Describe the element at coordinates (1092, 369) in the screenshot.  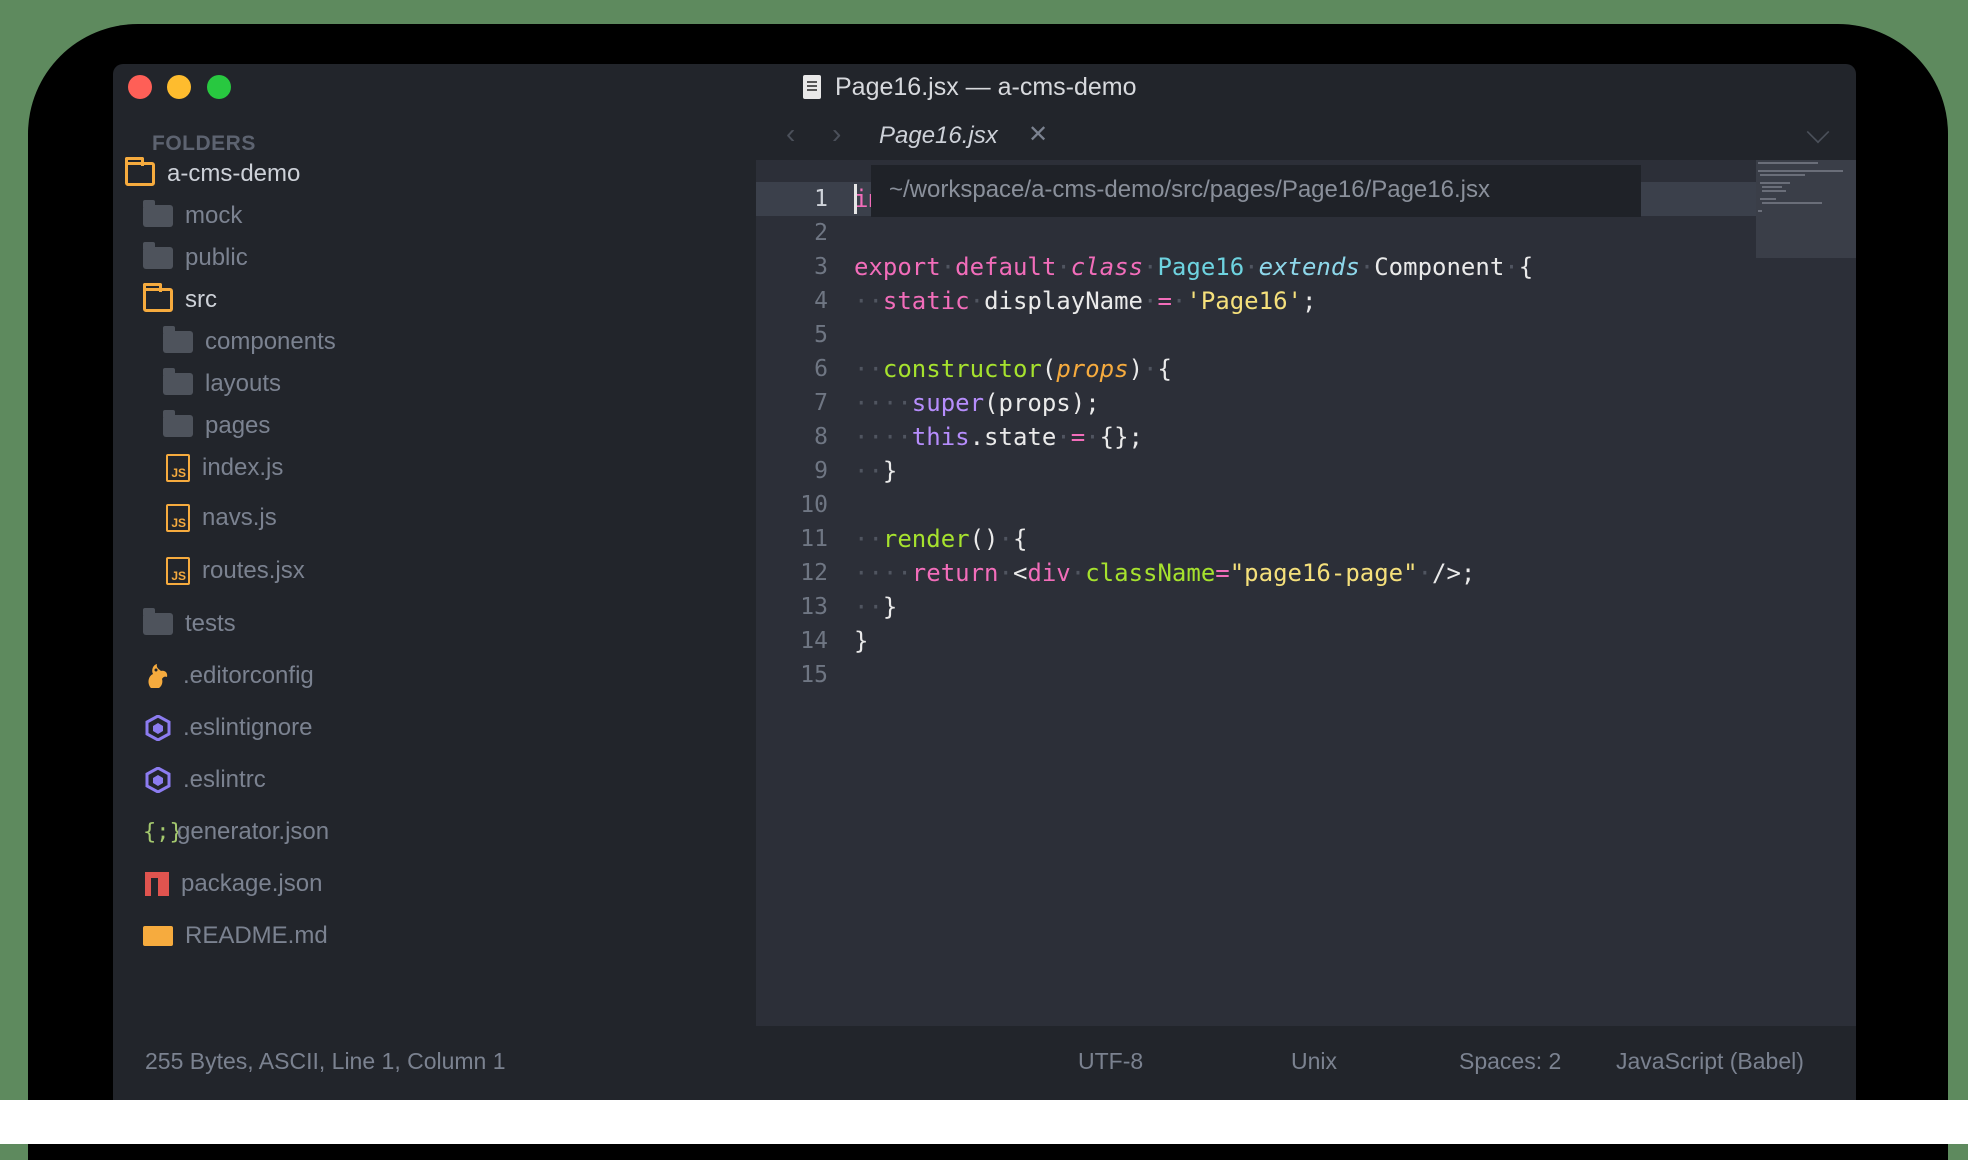
I see `code-token: props` at that location.